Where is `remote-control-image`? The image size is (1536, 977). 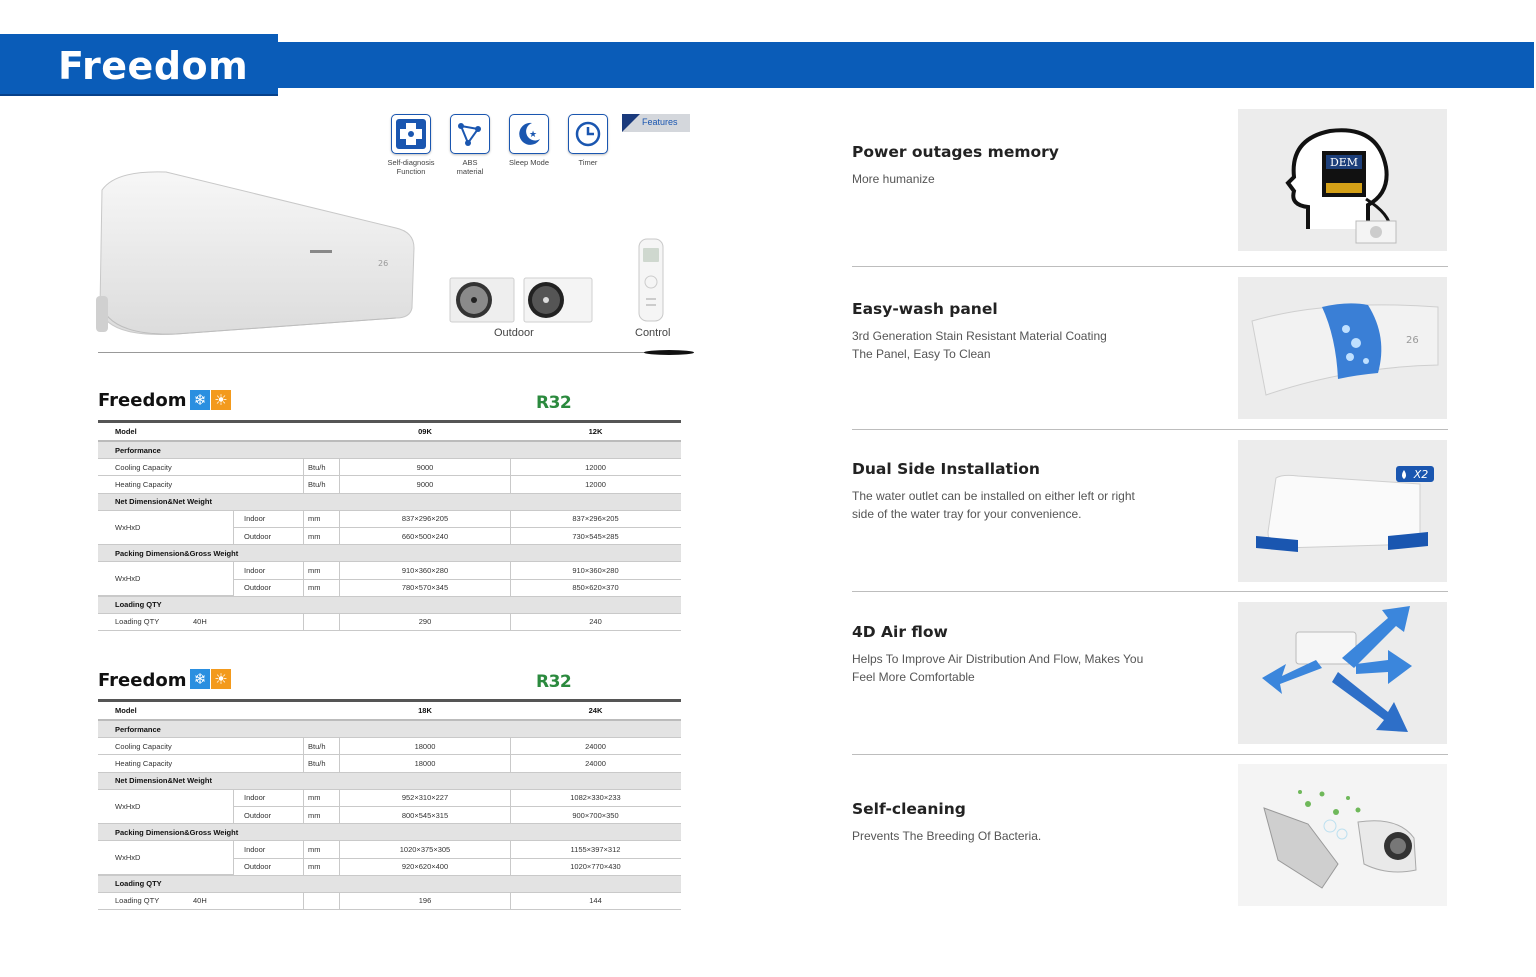
remote-control-image is located at coordinates (651, 280).